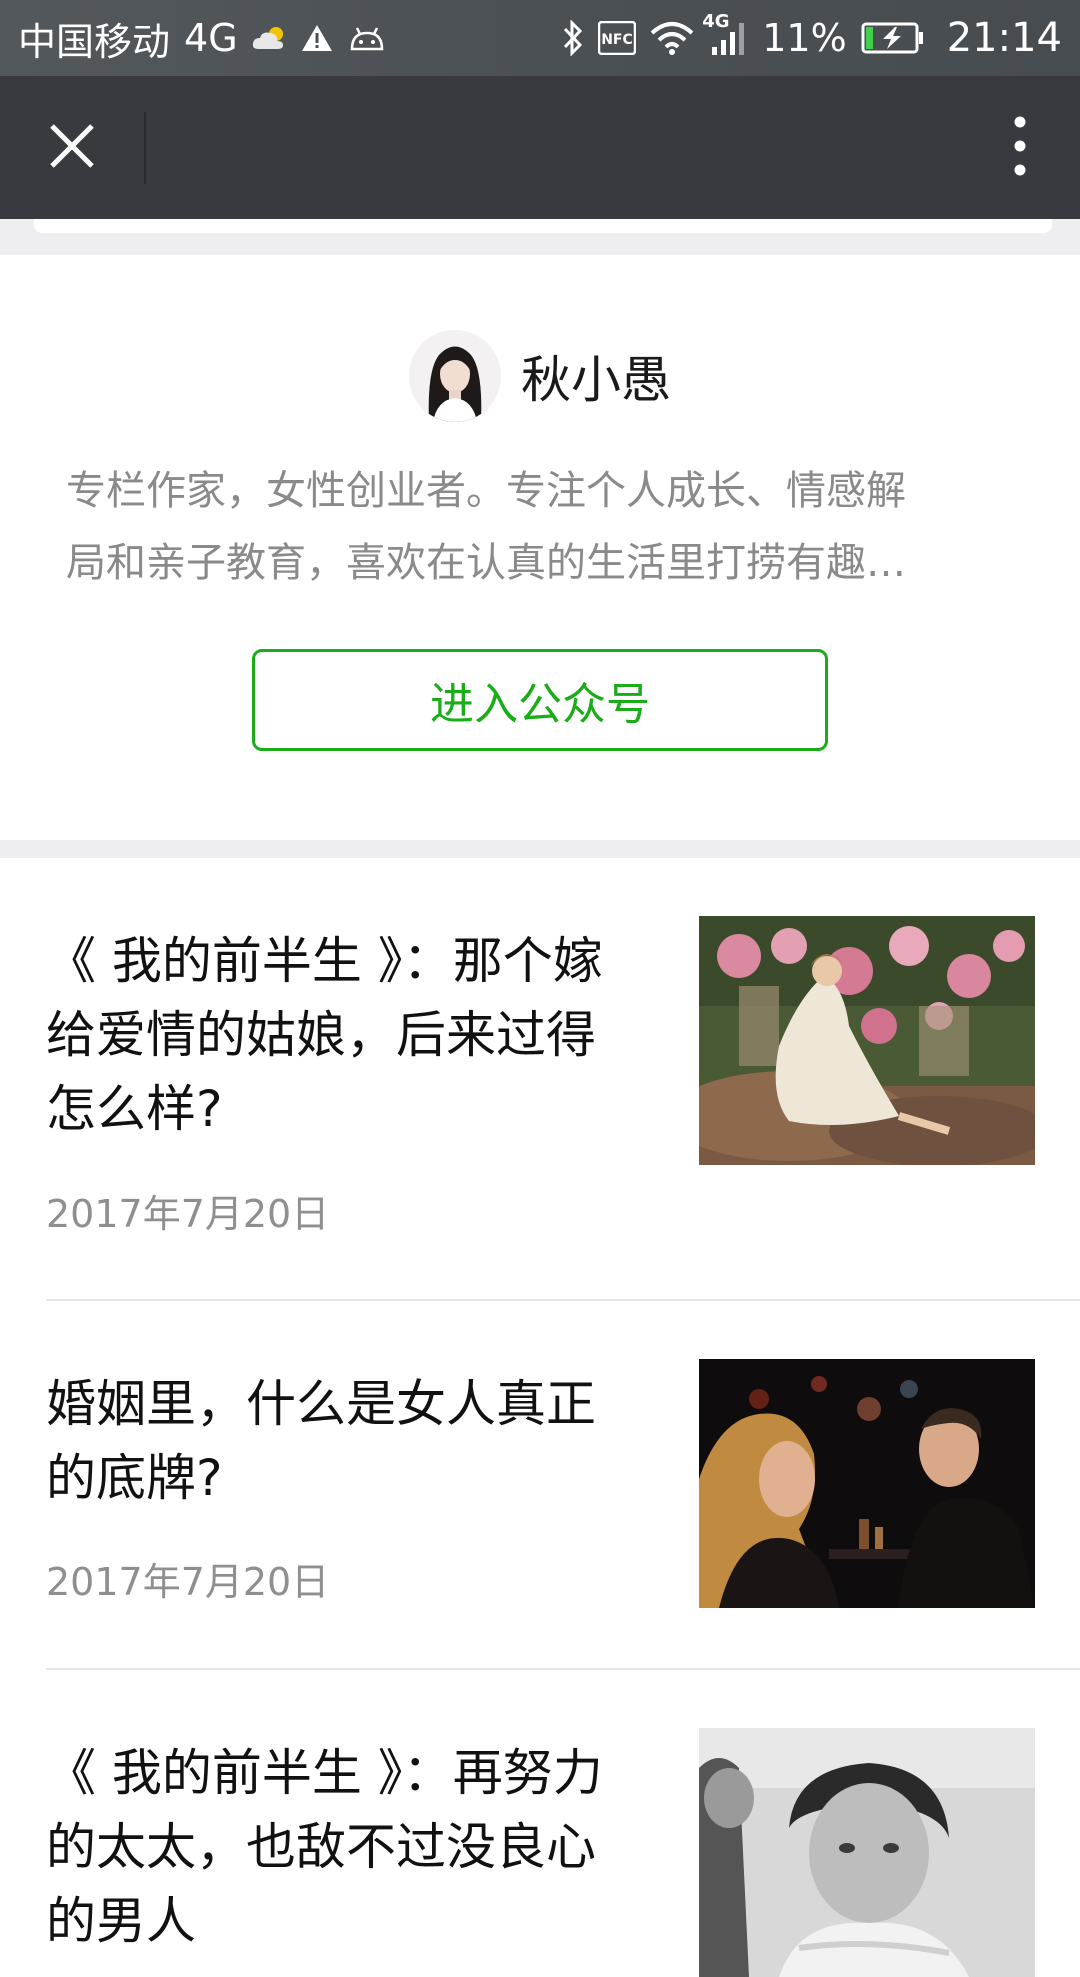 The image size is (1080, 1977). Describe the element at coordinates (540, 237) in the screenshot. I see `previous-card-edge` at that location.